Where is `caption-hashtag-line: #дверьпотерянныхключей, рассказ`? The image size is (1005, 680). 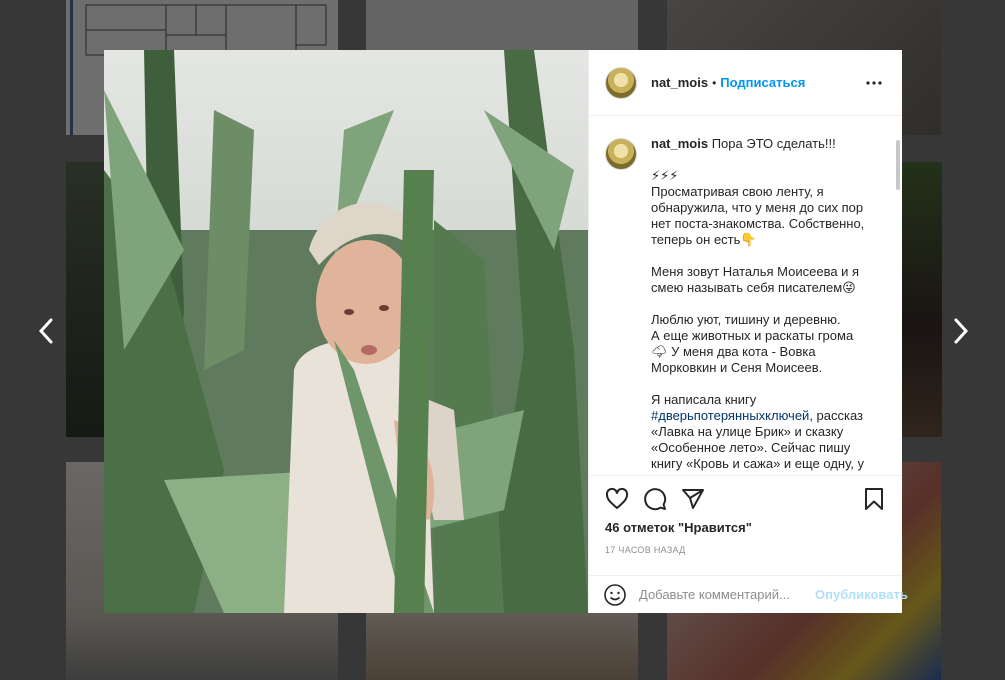
caption-hashtag-line: #дверьпотерянныхключей, рассказ is located at coordinates (757, 416).